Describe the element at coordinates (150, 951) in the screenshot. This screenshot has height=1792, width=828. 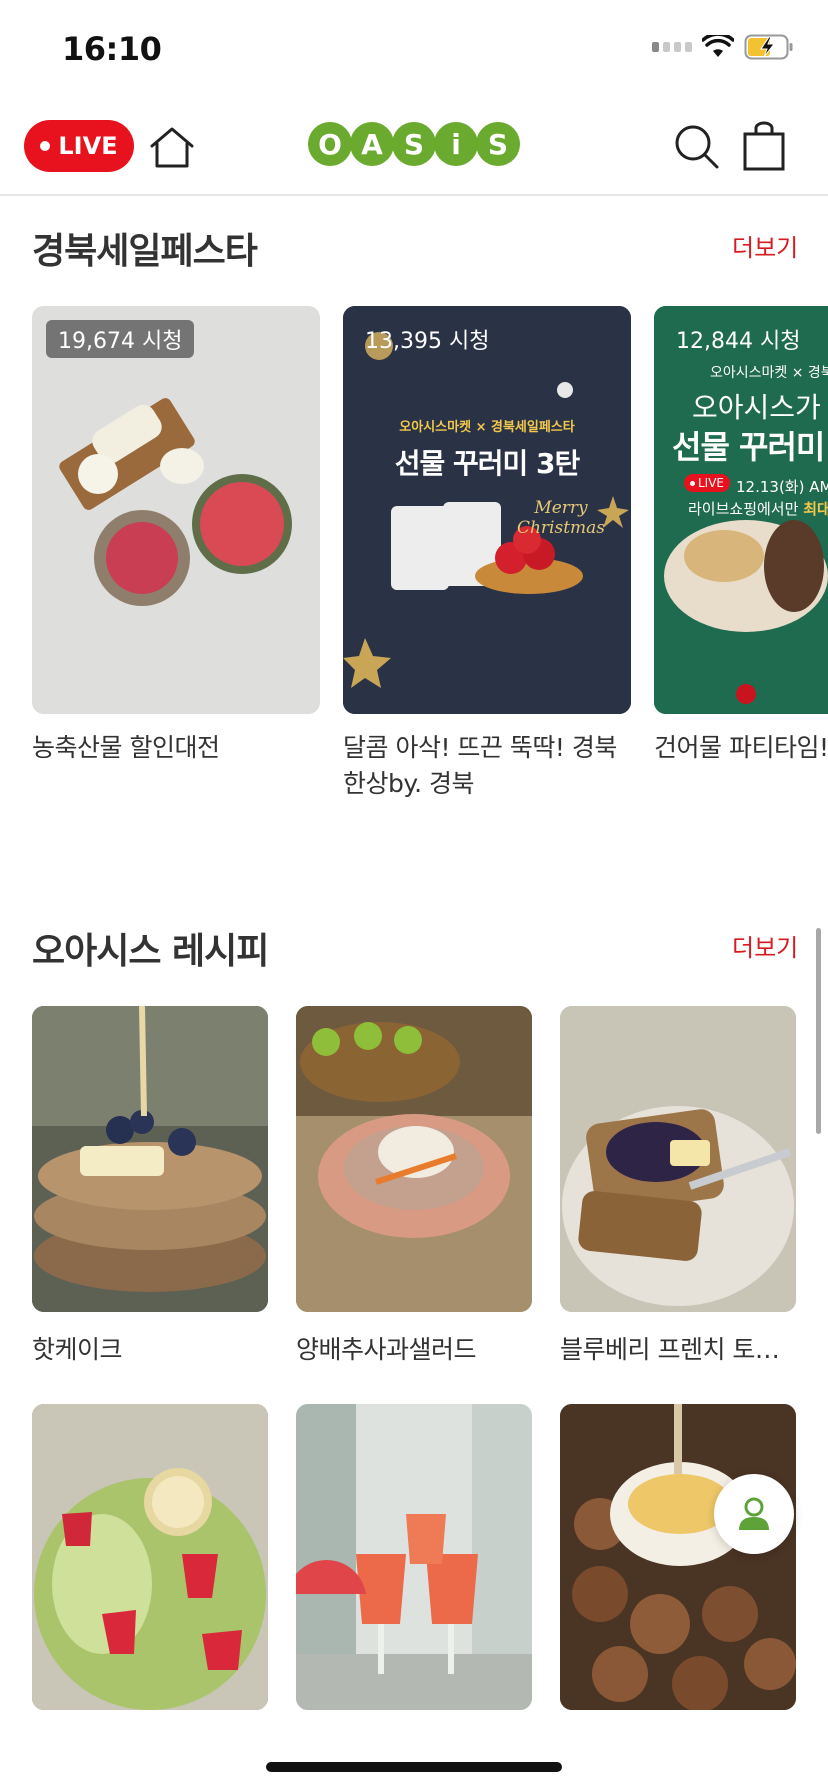
I see `recipe-section-title: 오아시스 레시피` at that location.